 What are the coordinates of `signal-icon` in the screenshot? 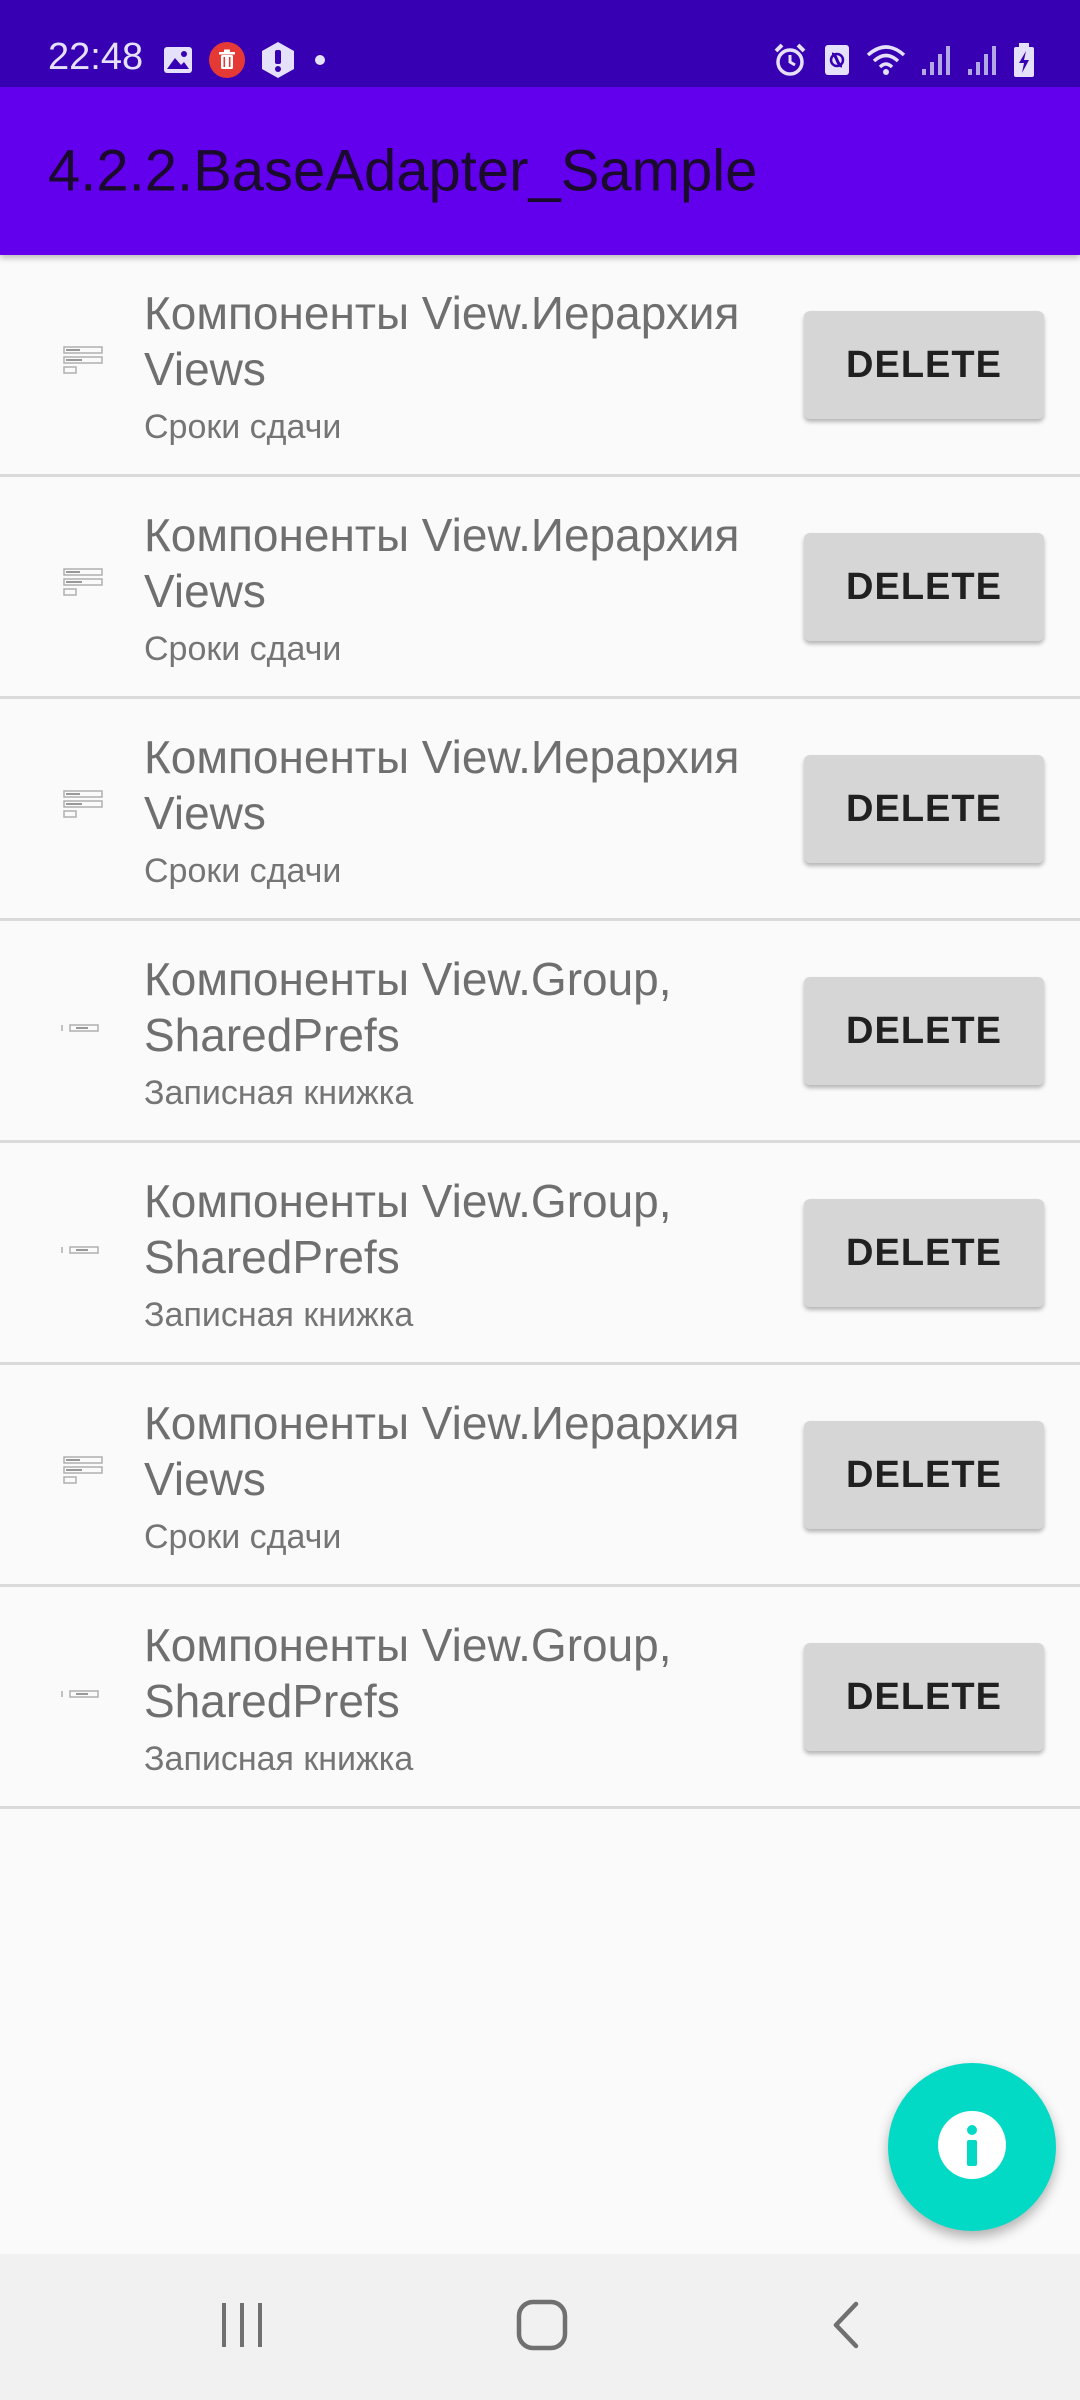 It's located at (936, 60).